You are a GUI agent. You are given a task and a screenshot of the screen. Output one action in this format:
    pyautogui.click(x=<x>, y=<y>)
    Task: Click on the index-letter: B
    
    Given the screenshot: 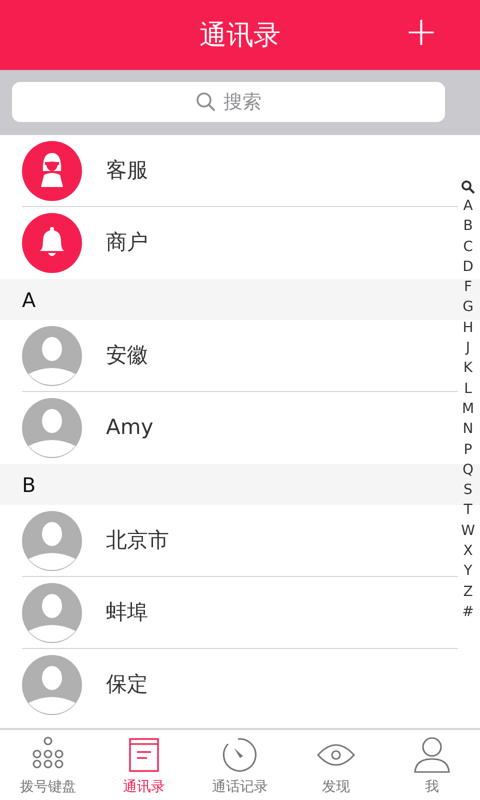 What is the action you would take?
    pyautogui.click(x=468, y=226)
    